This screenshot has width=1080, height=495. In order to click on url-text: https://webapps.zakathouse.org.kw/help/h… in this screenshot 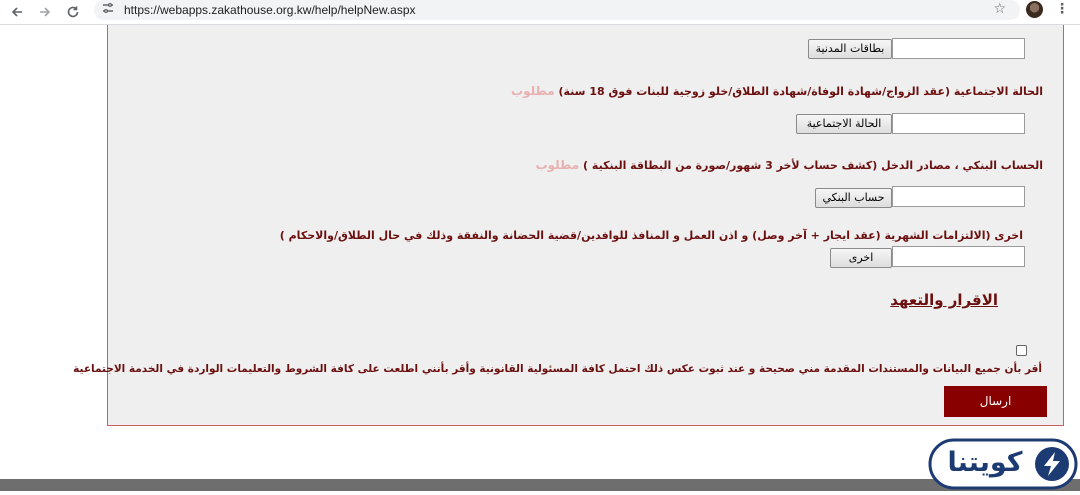, I will do `click(270, 10)`.